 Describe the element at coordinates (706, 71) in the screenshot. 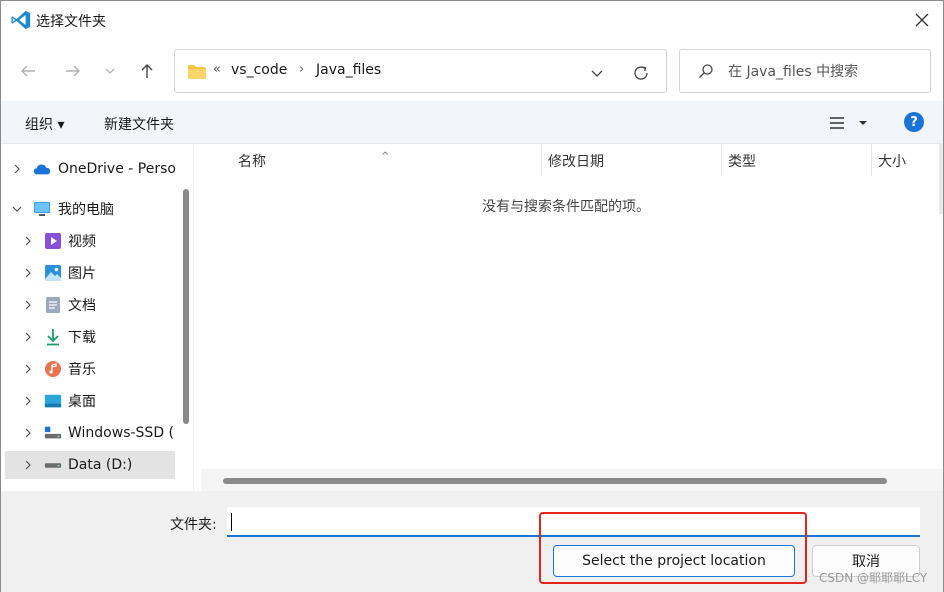

I see `search-icon` at that location.